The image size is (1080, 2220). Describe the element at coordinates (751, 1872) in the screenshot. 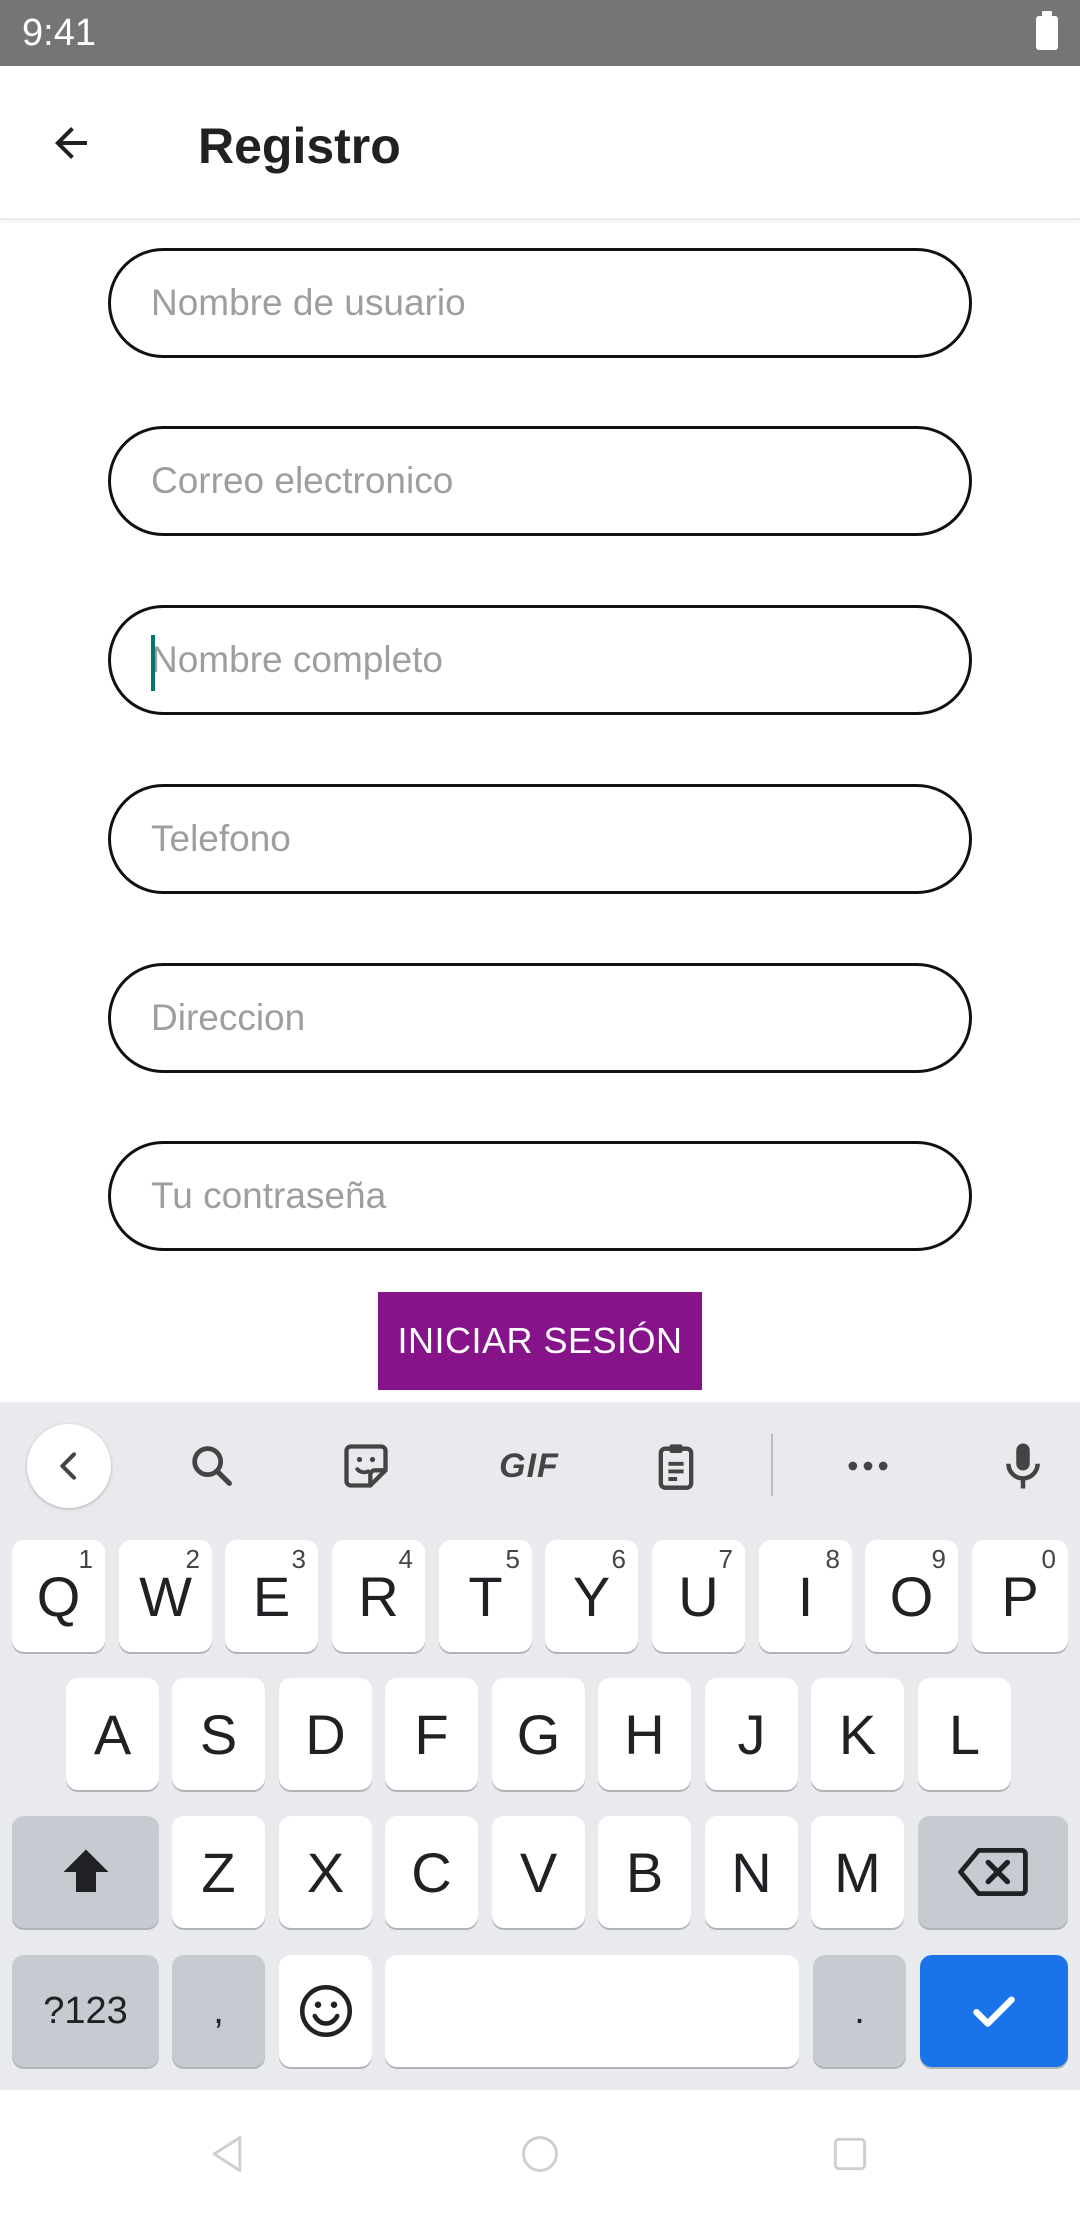

I see `key-n: N` at that location.